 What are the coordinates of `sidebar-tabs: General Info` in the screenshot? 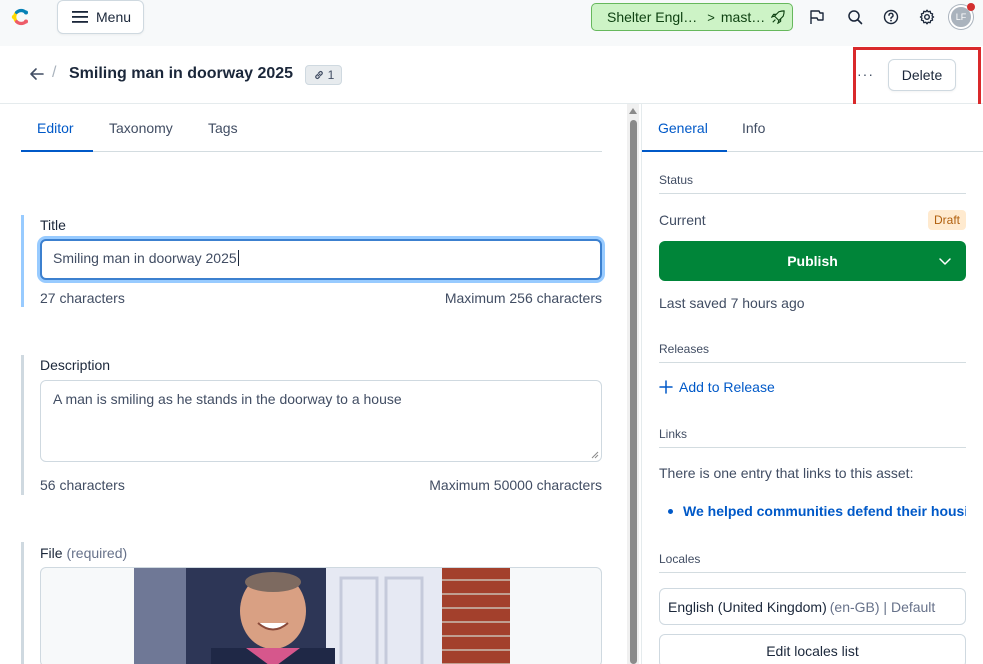 It's located at (812, 128).